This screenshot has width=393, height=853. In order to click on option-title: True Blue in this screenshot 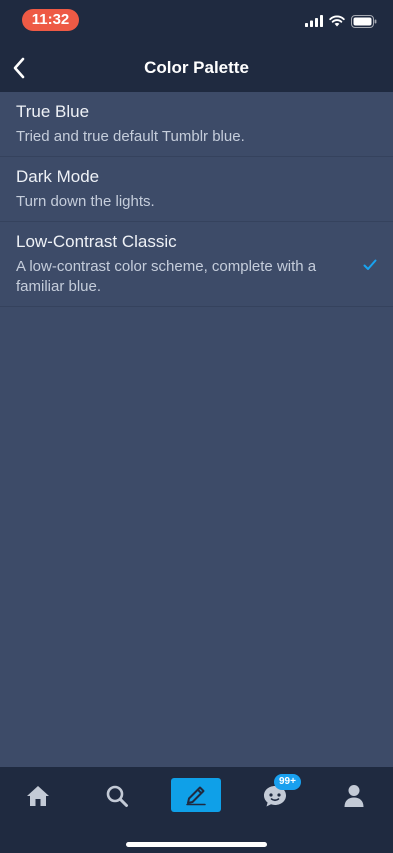, I will do `click(53, 111)`.